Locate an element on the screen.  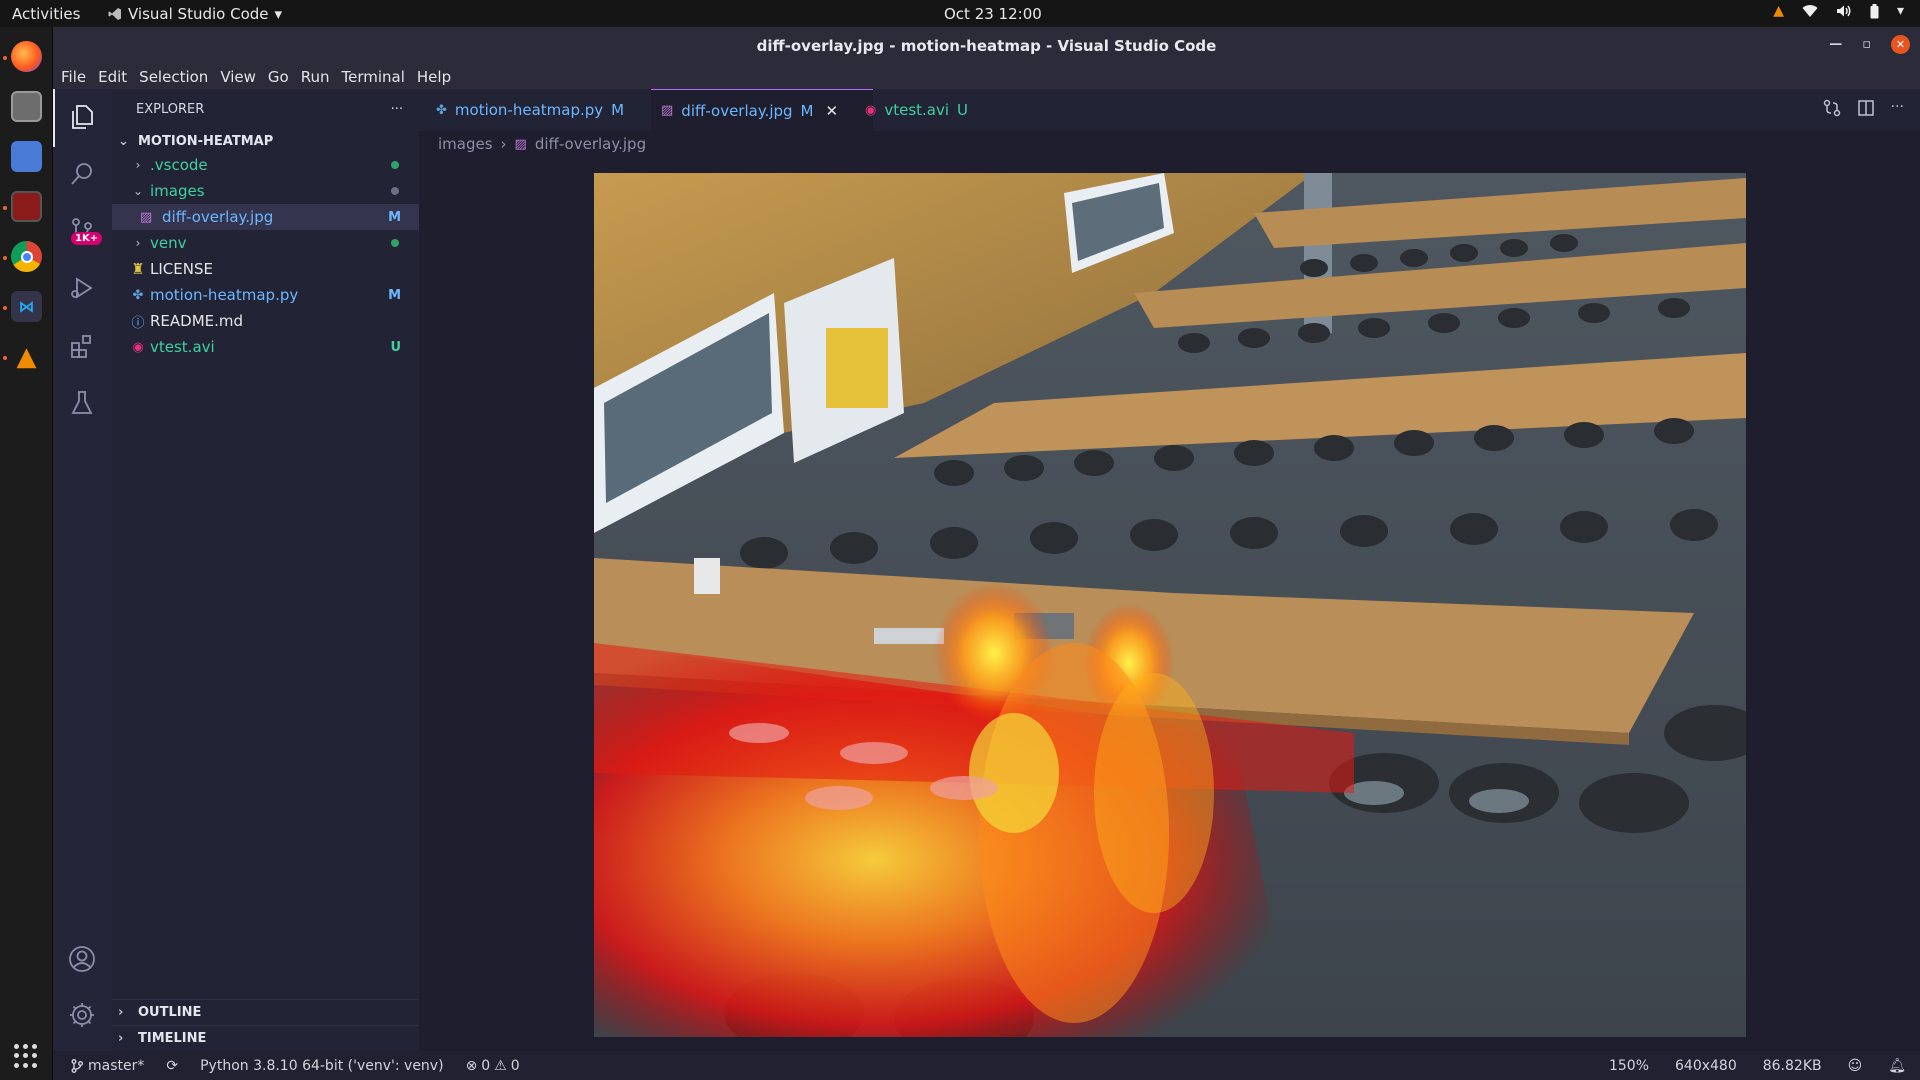
tree-item-vtest-avi: ◉ vtest.avi U is located at coordinates (265, 347).